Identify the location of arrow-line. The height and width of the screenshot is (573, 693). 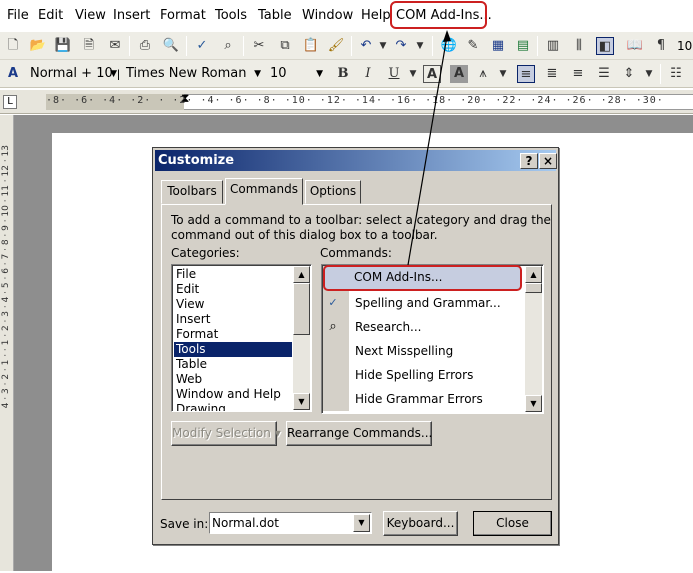
(427, 150).